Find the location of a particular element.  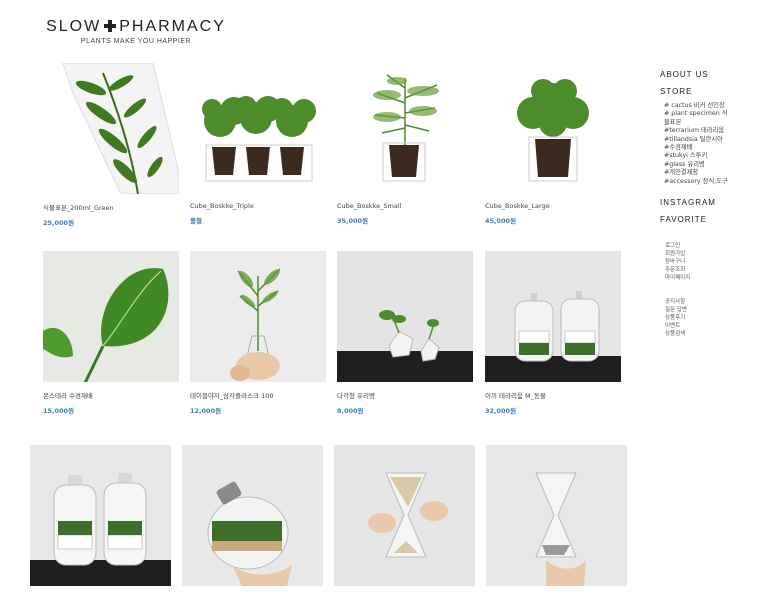

product-card: 식물표본_200ml_Green 25,000원 is located at coordinates (111, 145).